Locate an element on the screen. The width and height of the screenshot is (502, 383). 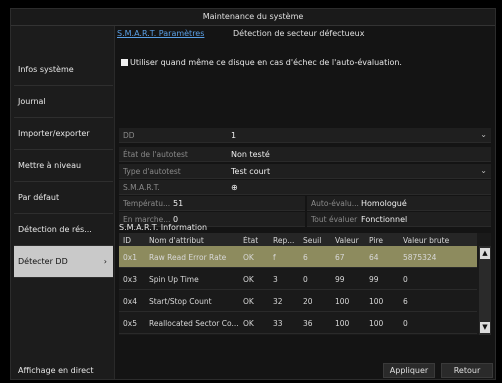
self-test-state-row: État de l'autotest Non testé is located at coordinates (305, 154).